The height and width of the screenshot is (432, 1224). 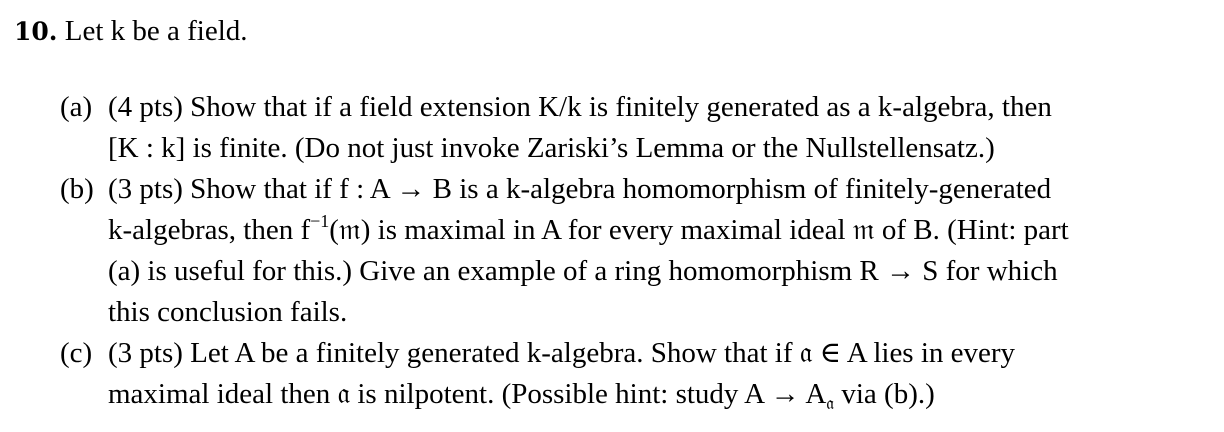 I want to click on part-c-text-2b: via (b).), so click(x=884, y=394).